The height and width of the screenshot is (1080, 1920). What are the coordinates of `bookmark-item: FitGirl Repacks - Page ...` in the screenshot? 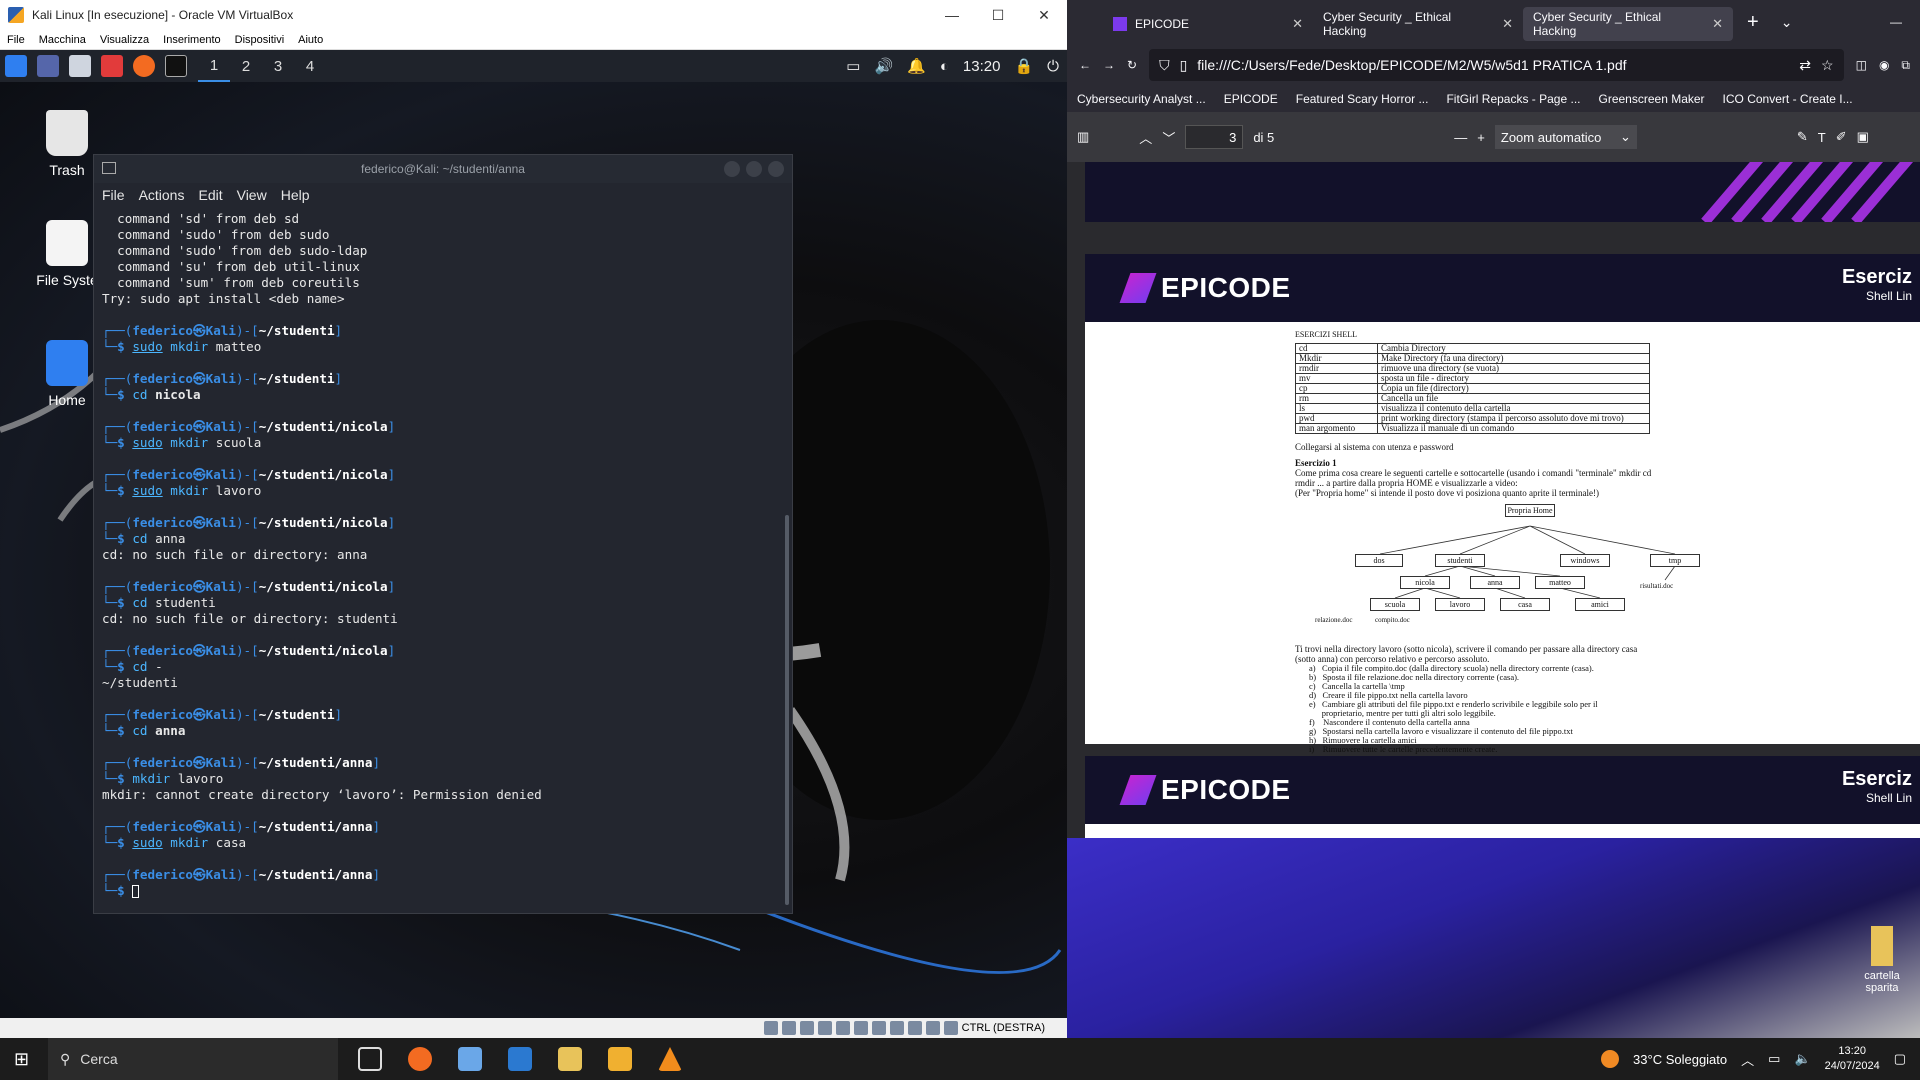 It's located at (1513, 99).